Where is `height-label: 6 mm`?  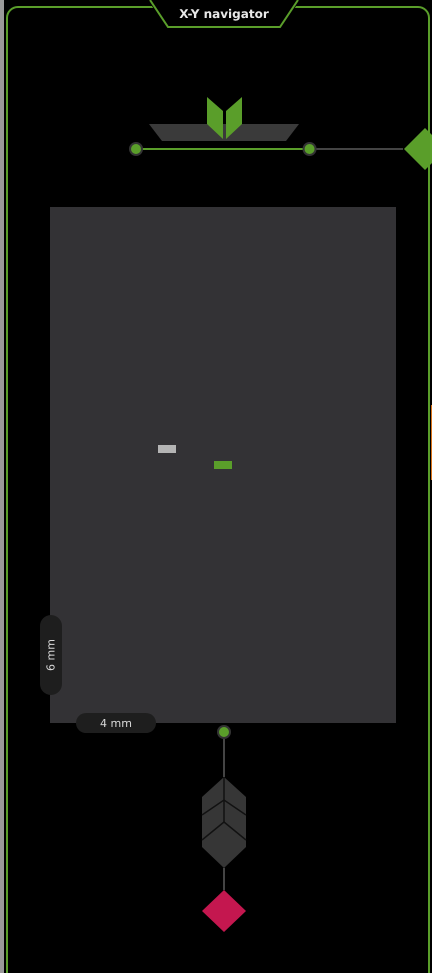
height-label: 6 mm is located at coordinates (51, 655).